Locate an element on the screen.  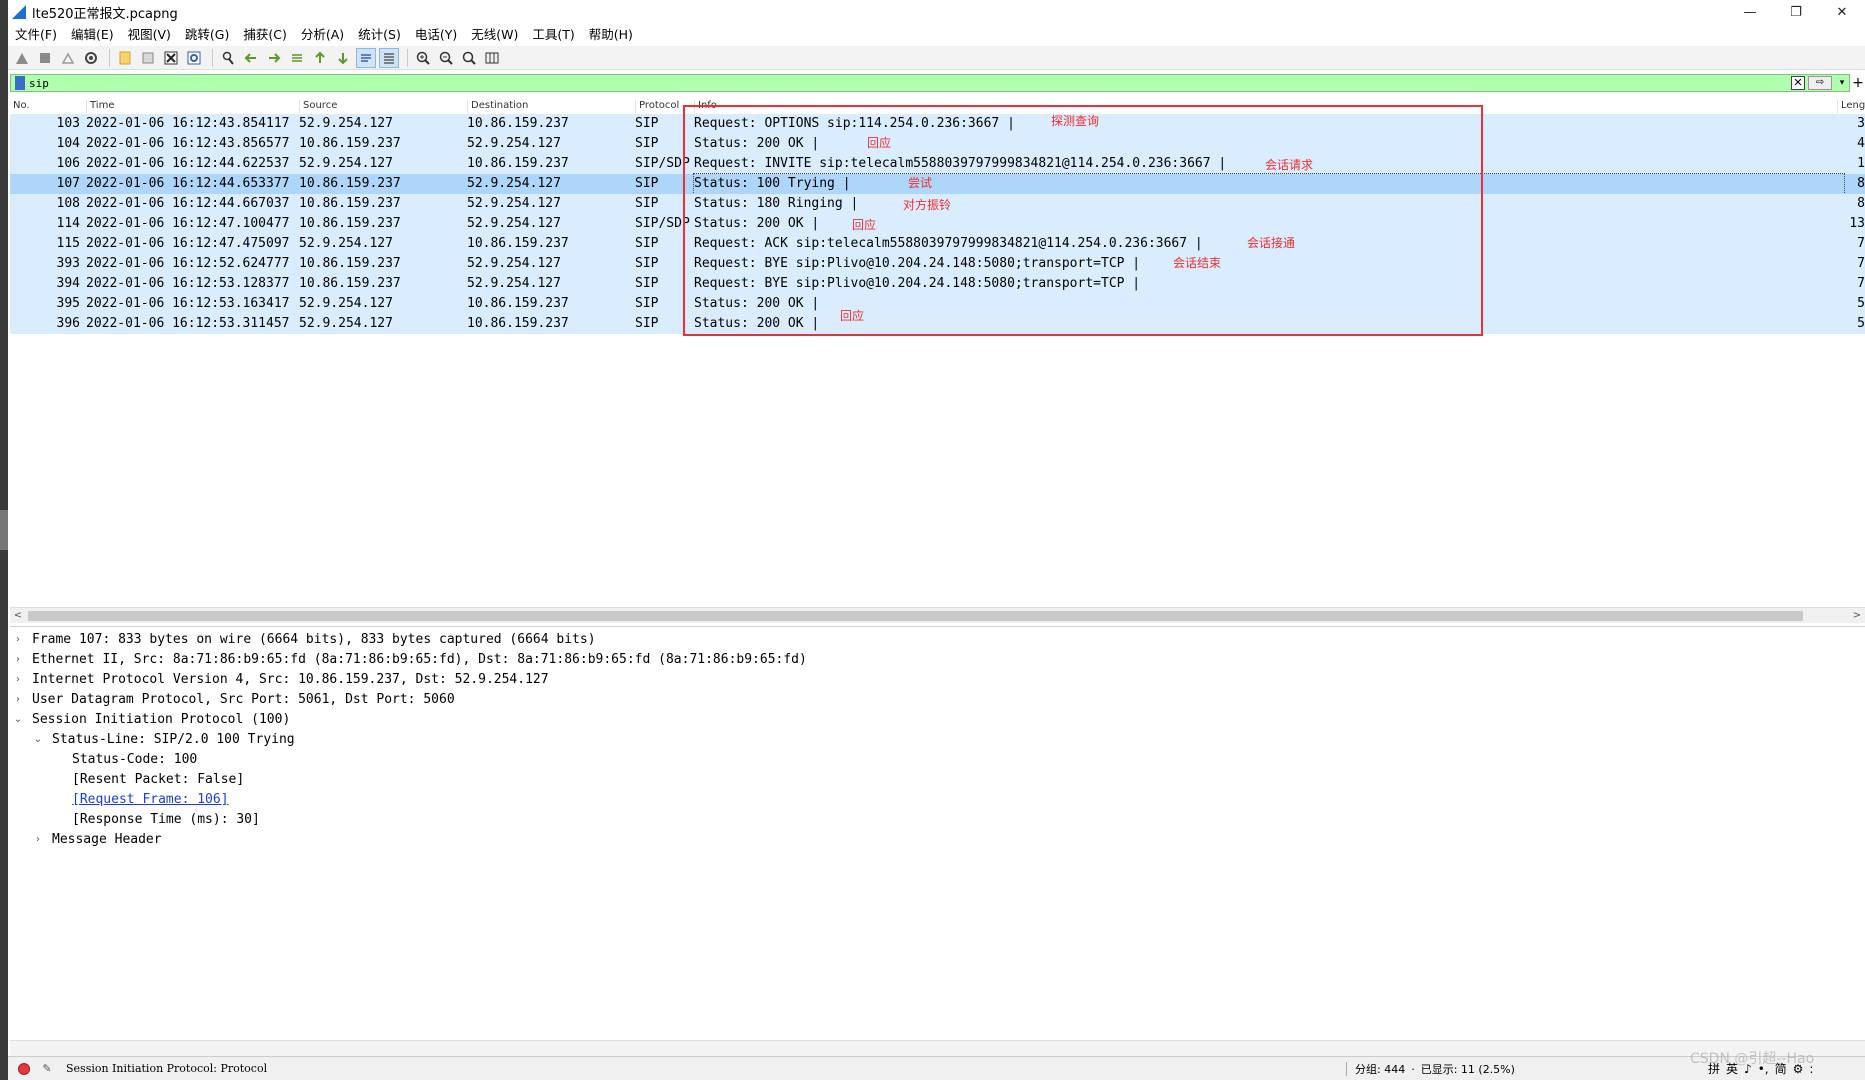
tree-item-sip: Session Initiation Protocol (100) is located at coordinates (161, 720).